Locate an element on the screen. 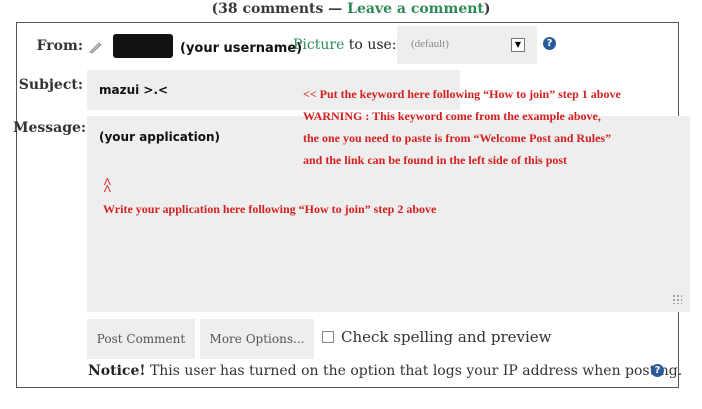 Image resolution: width=702 pixels, height=409 pixels. help-icon: ? is located at coordinates (549, 43).